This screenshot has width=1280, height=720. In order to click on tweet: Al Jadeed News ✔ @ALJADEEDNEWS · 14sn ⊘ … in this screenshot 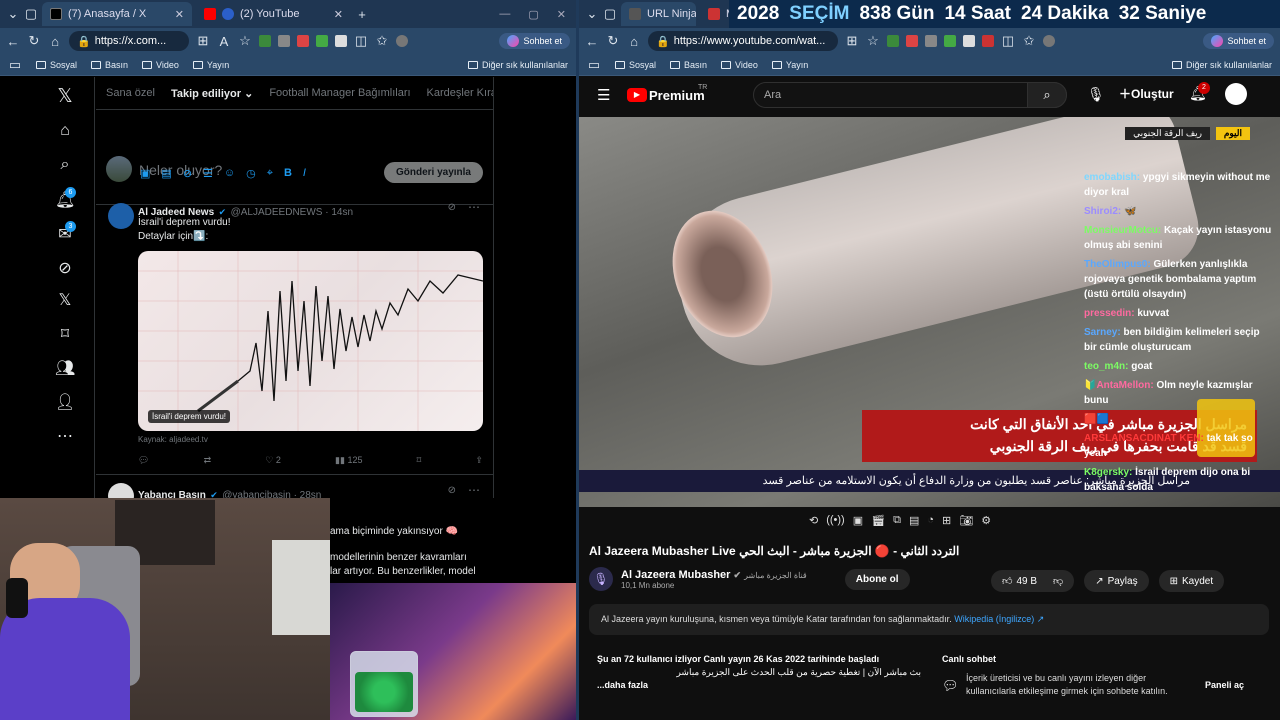, I will do `click(294, 332)`.